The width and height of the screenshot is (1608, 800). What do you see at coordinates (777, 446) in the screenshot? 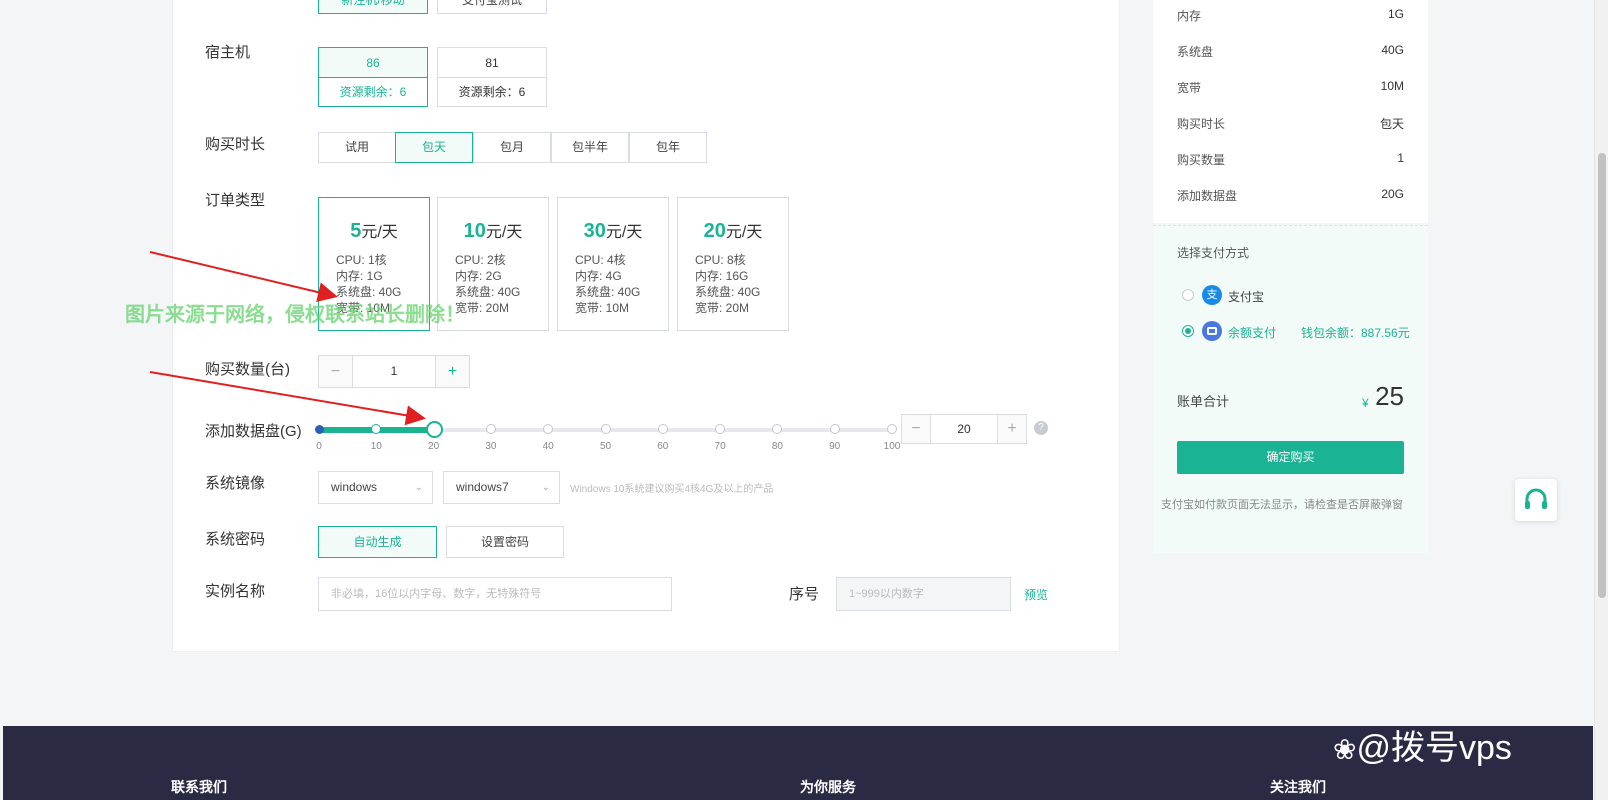
I see `slider-tick-label: 80` at bounding box center [777, 446].